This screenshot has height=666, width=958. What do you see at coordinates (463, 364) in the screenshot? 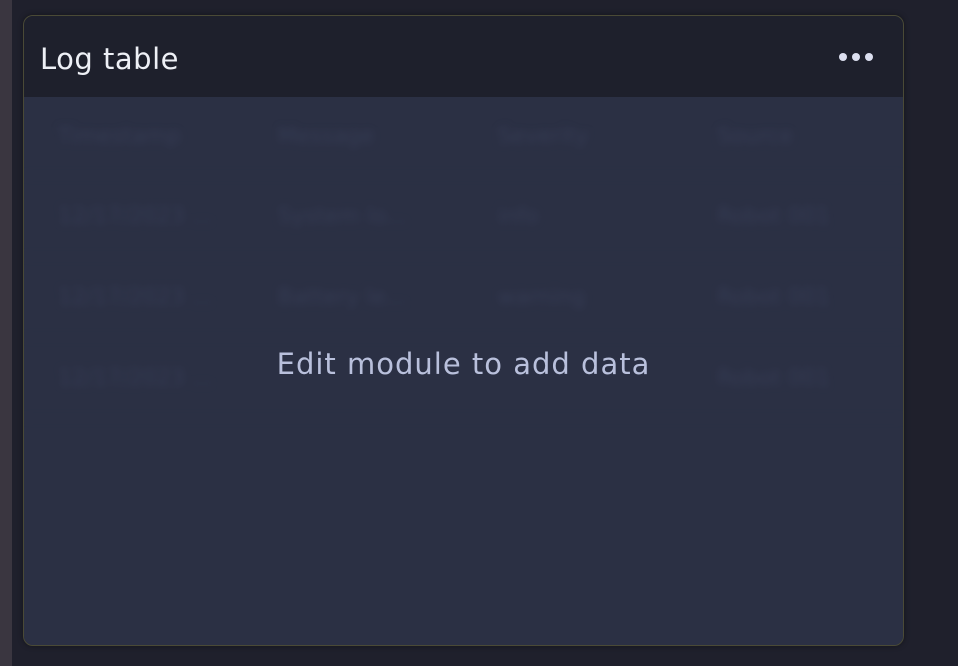
I see `empty-state-message: Edit module to add data` at bounding box center [463, 364].